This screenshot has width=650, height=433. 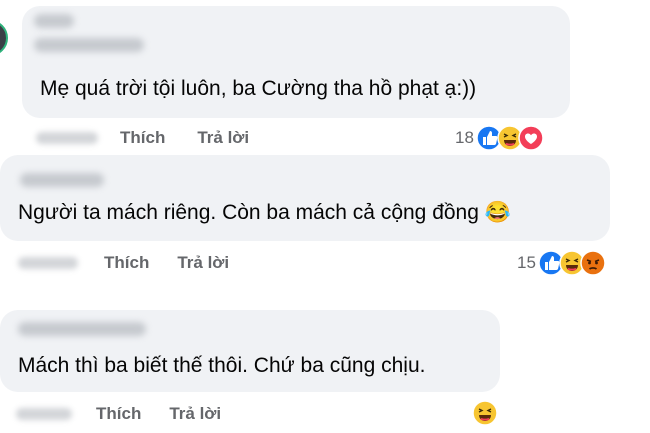 I want to click on reaction-count: 18, so click(x=464, y=137).